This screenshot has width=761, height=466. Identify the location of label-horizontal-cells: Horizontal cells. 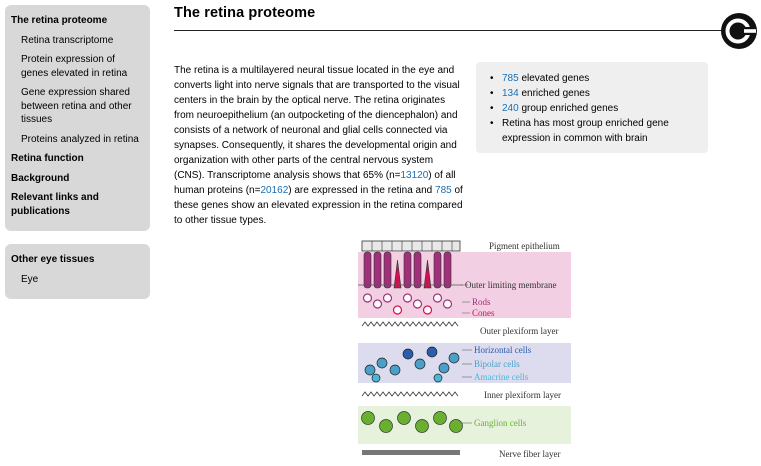
(503, 350).